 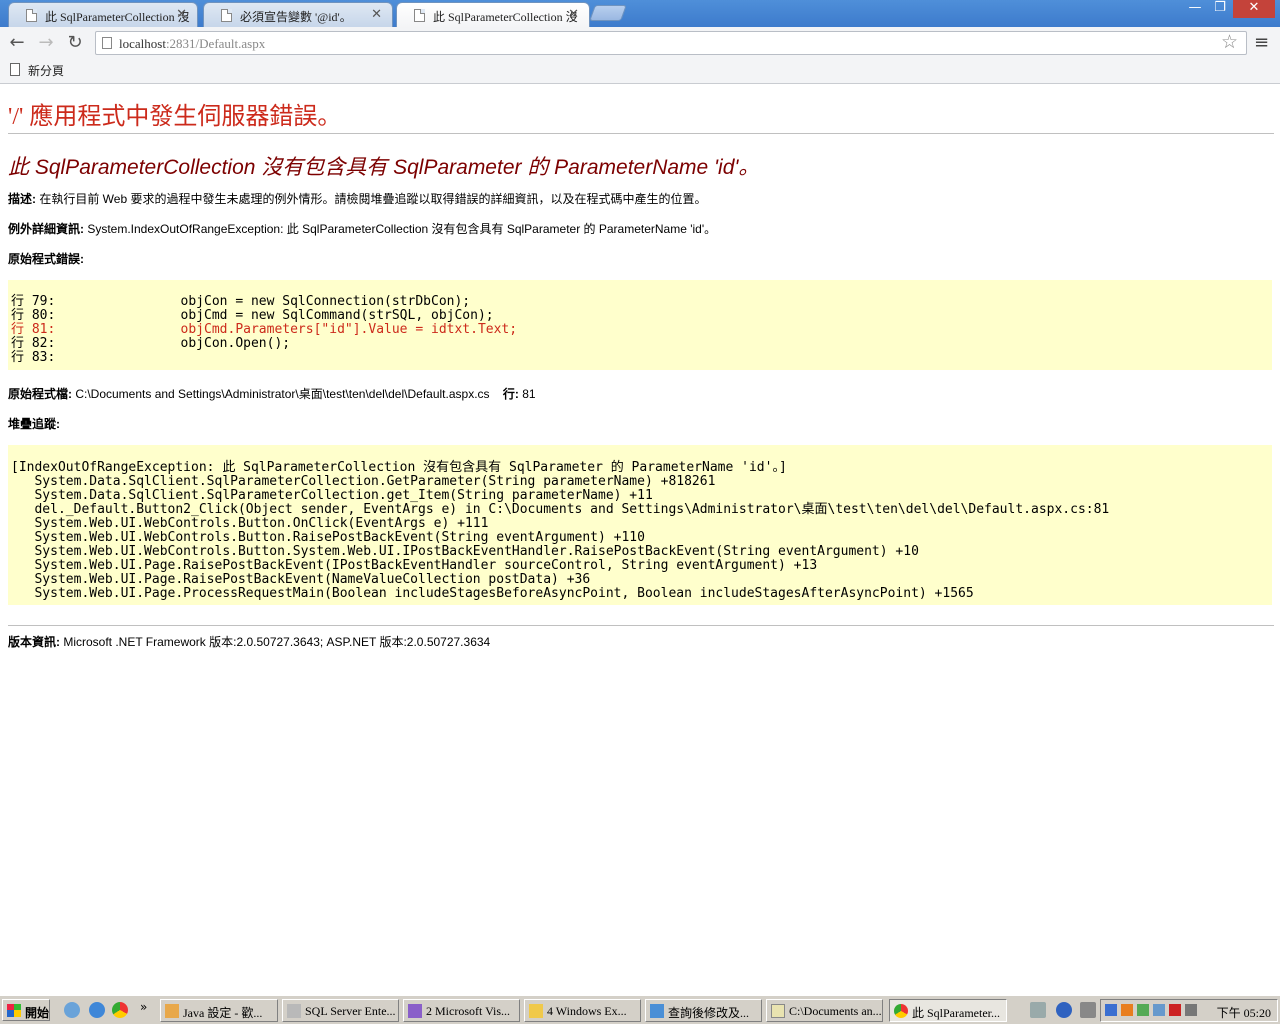 What do you see at coordinates (1175, 1010) in the screenshot?
I see `tray-alert-icon` at bounding box center [1175, 1010].